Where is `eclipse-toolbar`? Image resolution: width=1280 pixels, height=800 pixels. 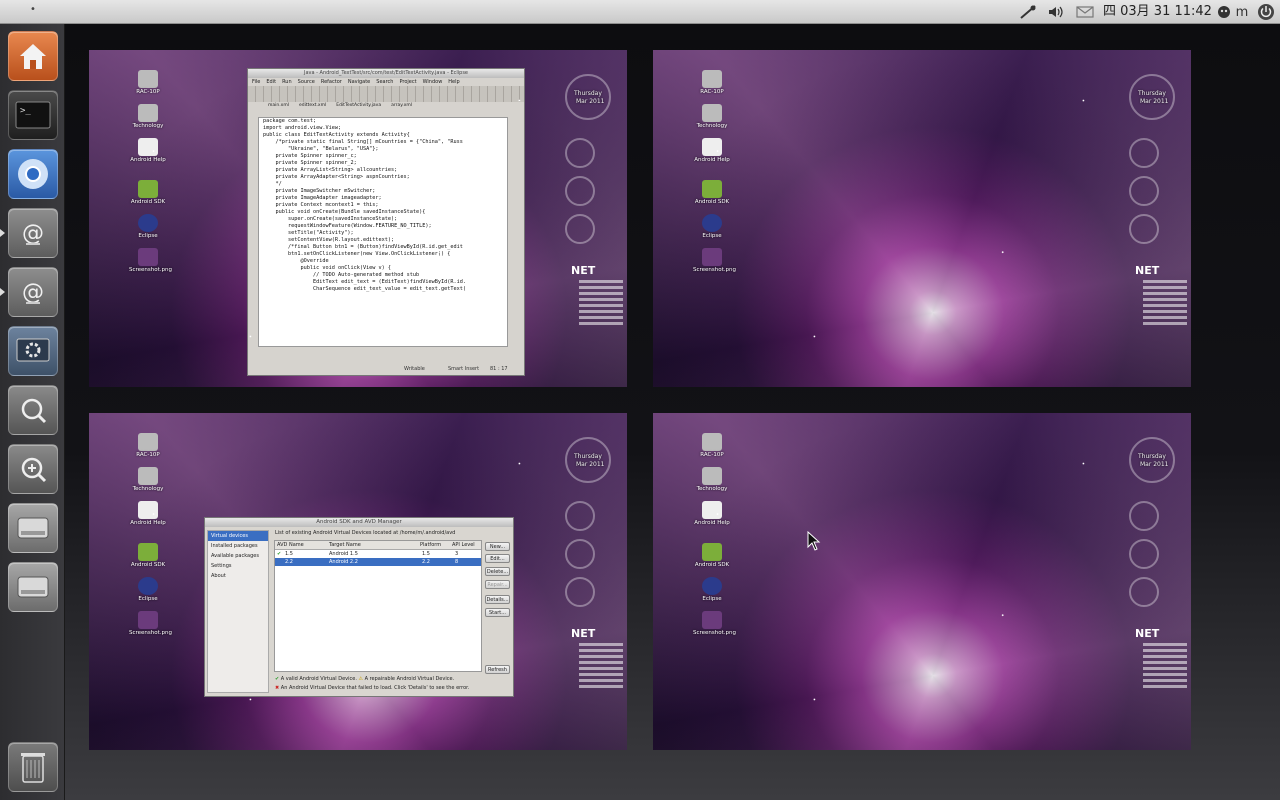 eclipse-toolbar is located at coordinates (386, 94).